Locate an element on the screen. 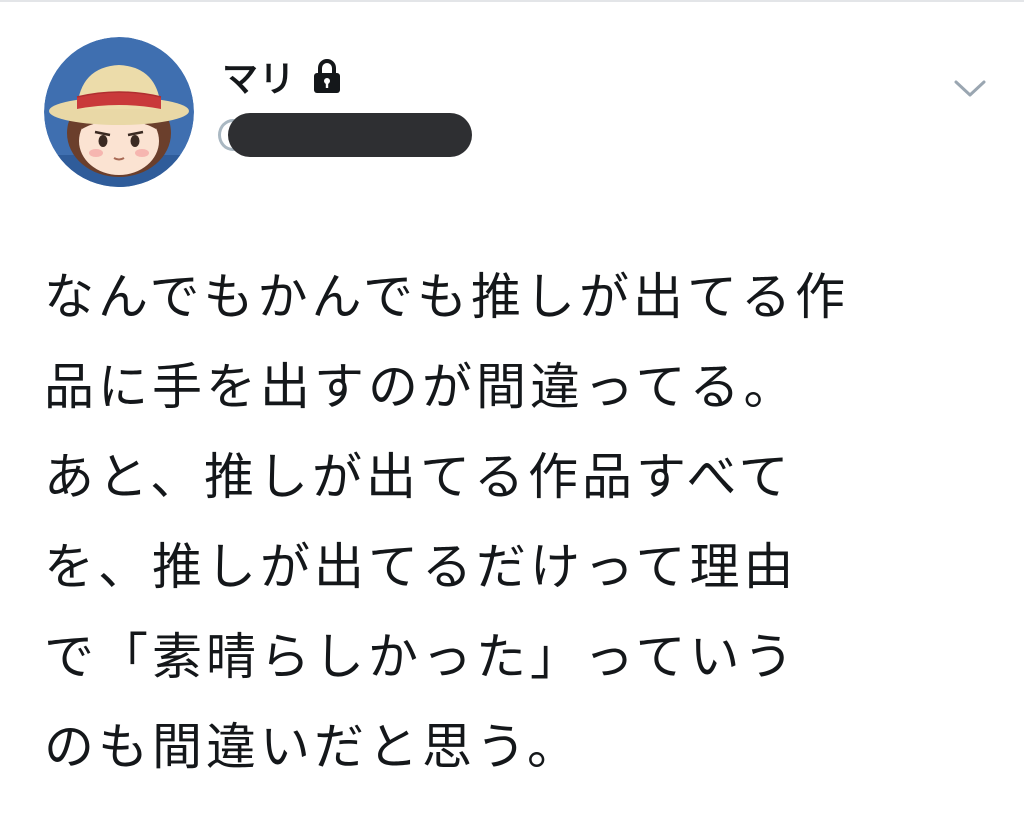 The image size is (1024, 816). avatar is located at coordinates (119, 112).